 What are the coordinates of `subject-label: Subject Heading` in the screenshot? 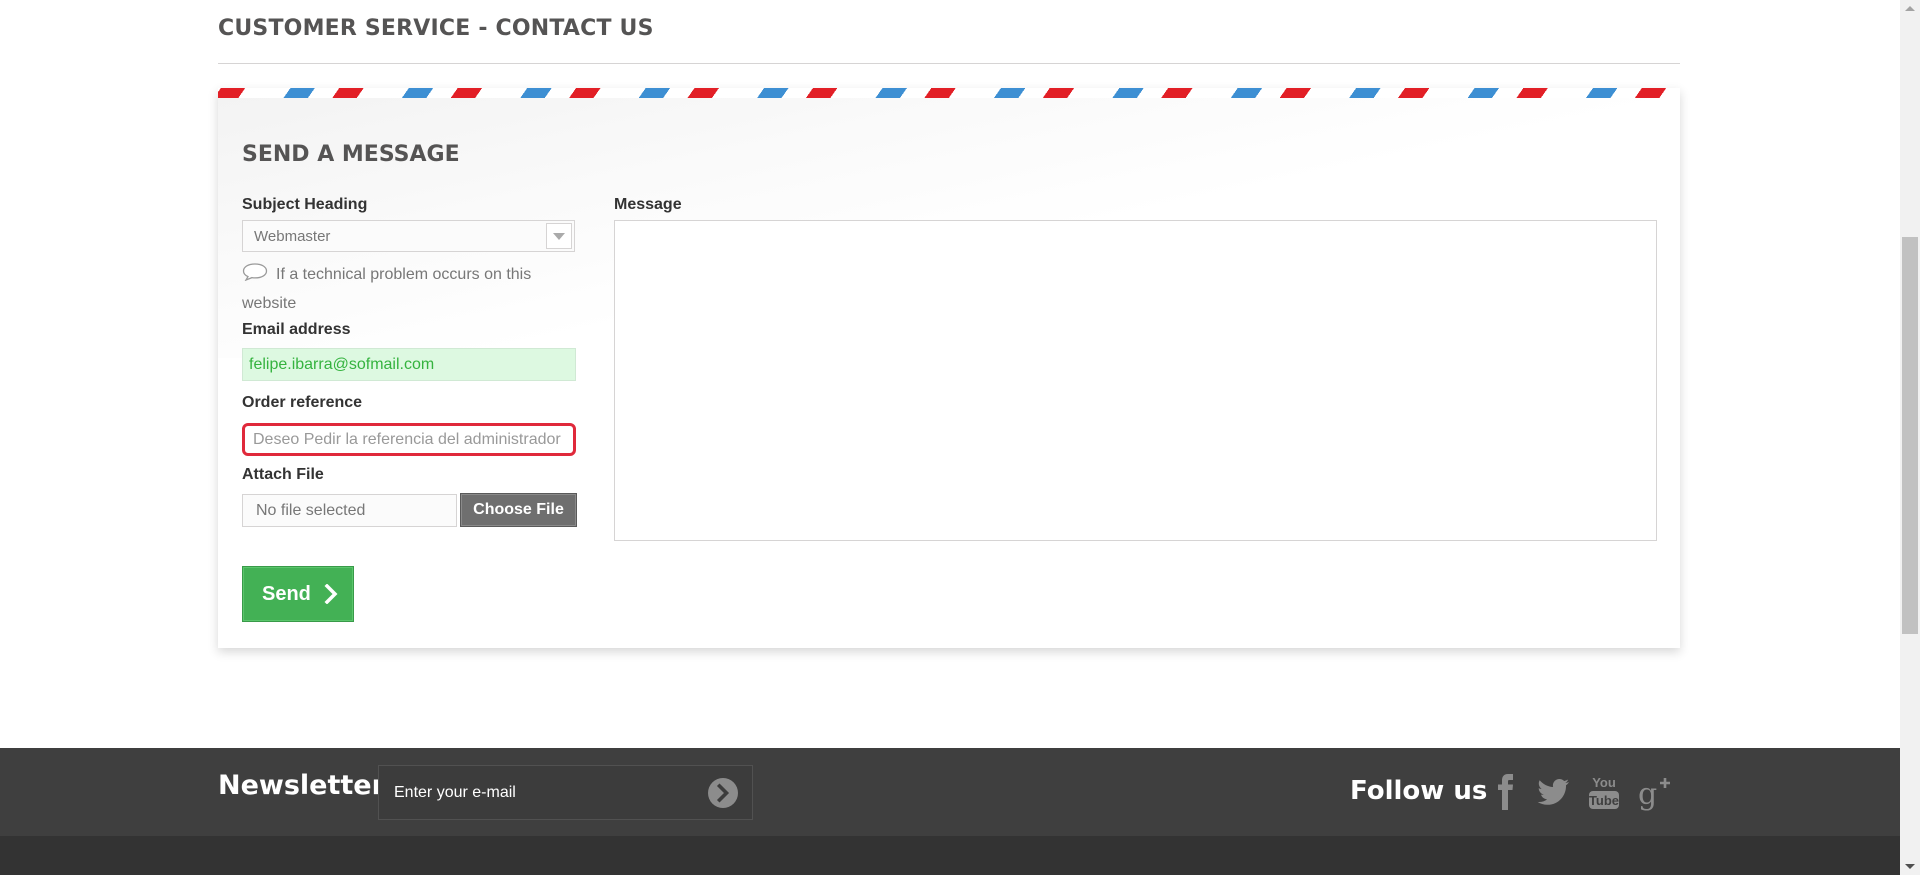 It's located at (305, 204).